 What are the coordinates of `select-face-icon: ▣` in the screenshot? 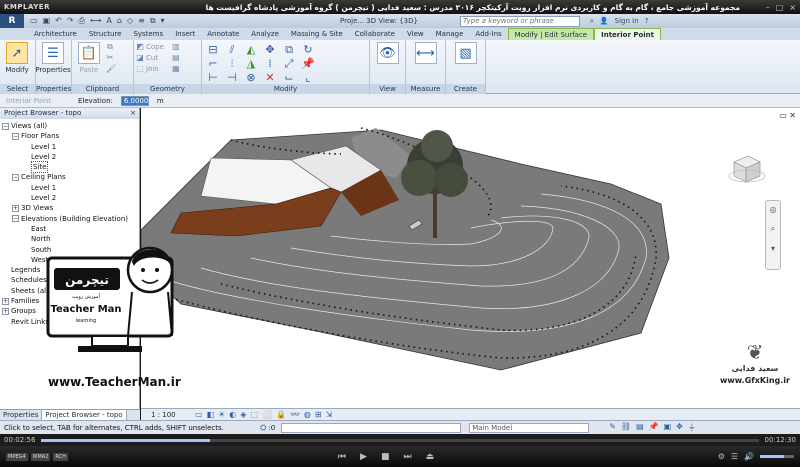 It's located at (668, 427).